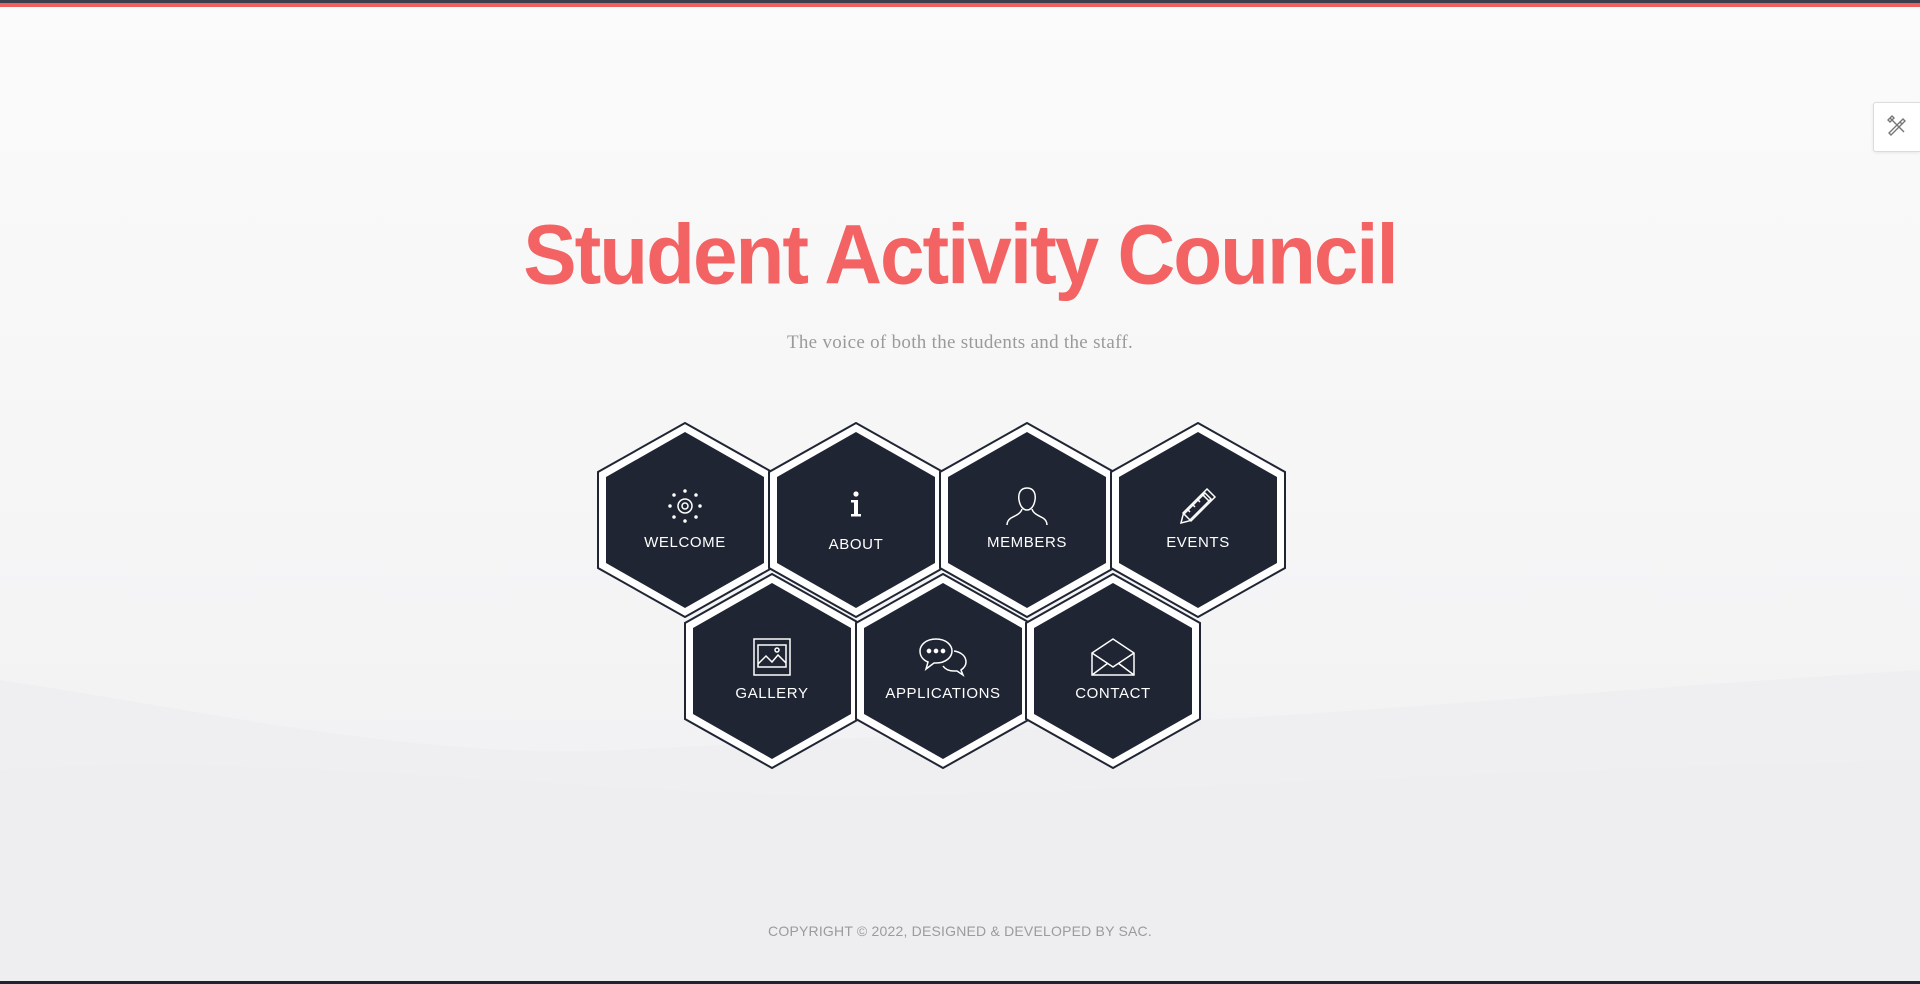 The height and width of the screenshot is (984, 1920). I want to click on nav-label: CONTACT, so click(1113, 693).